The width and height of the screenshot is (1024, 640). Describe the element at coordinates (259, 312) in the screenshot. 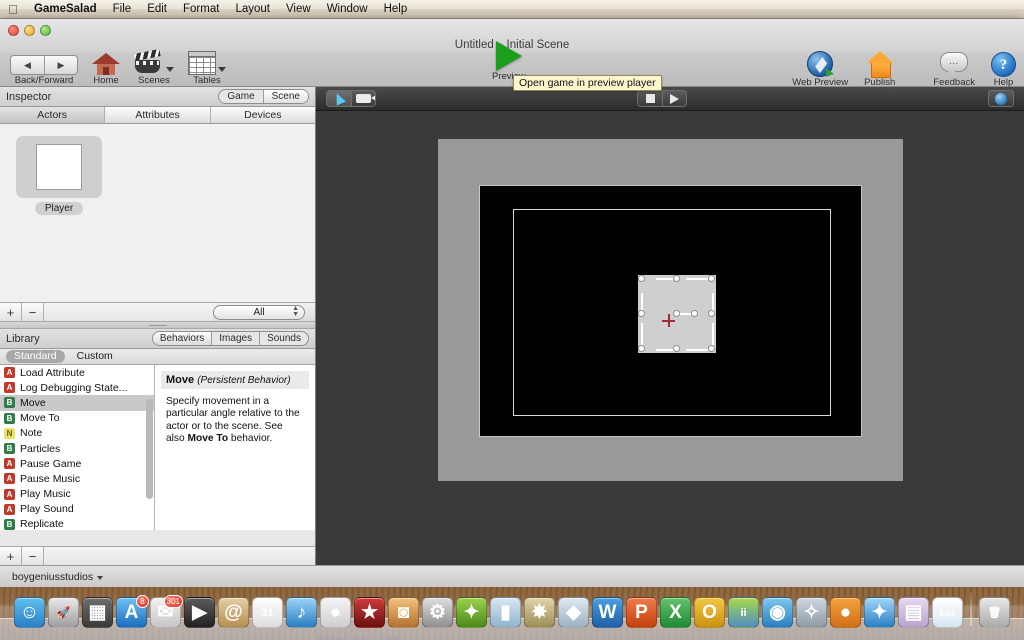

I see `actor-filter-dropdown: All ▲ ▼` at that location.